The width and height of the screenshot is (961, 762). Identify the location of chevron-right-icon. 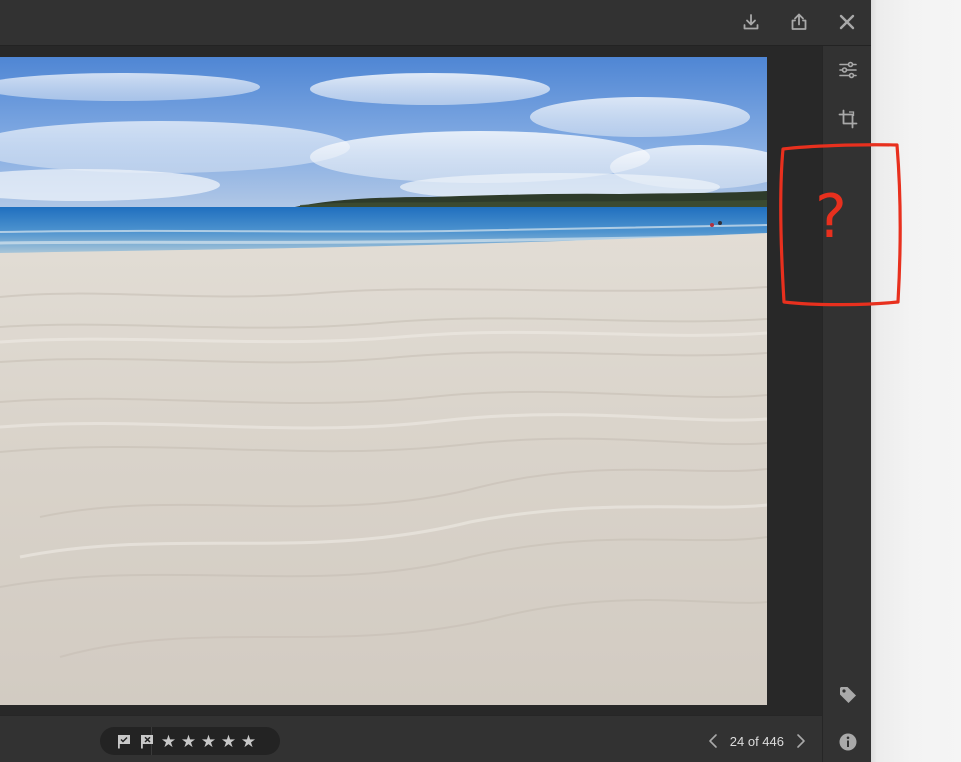
(801, 741).